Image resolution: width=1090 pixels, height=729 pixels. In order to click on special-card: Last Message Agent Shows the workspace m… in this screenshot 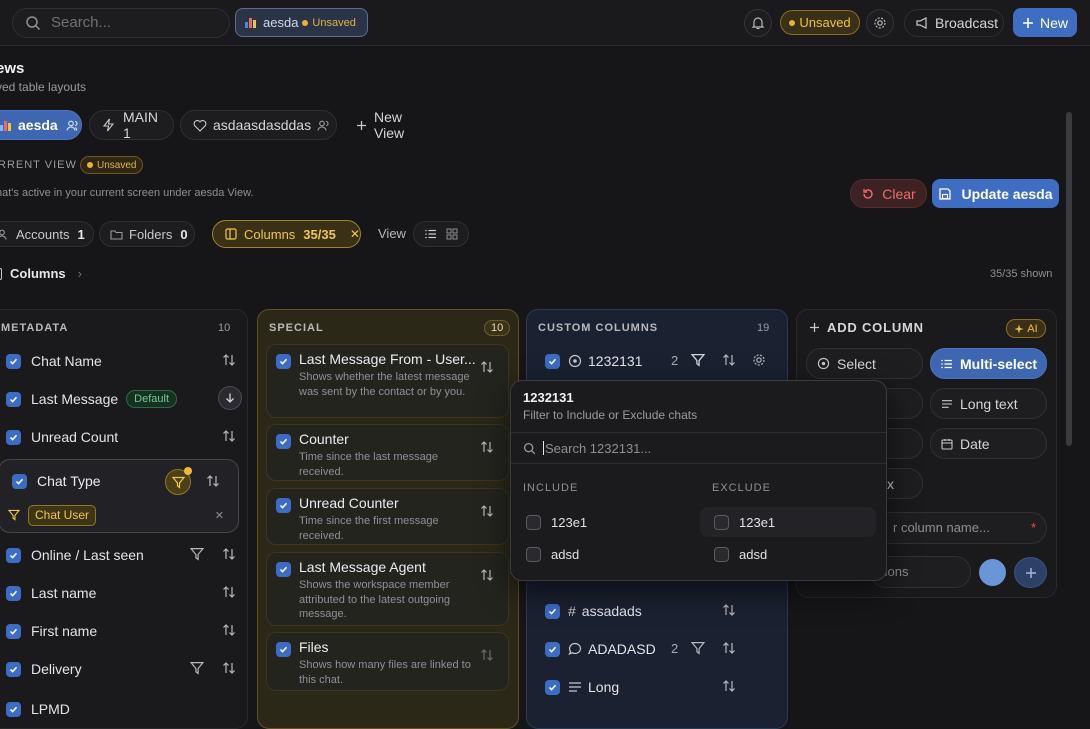, I will do `click(387, 589)`.